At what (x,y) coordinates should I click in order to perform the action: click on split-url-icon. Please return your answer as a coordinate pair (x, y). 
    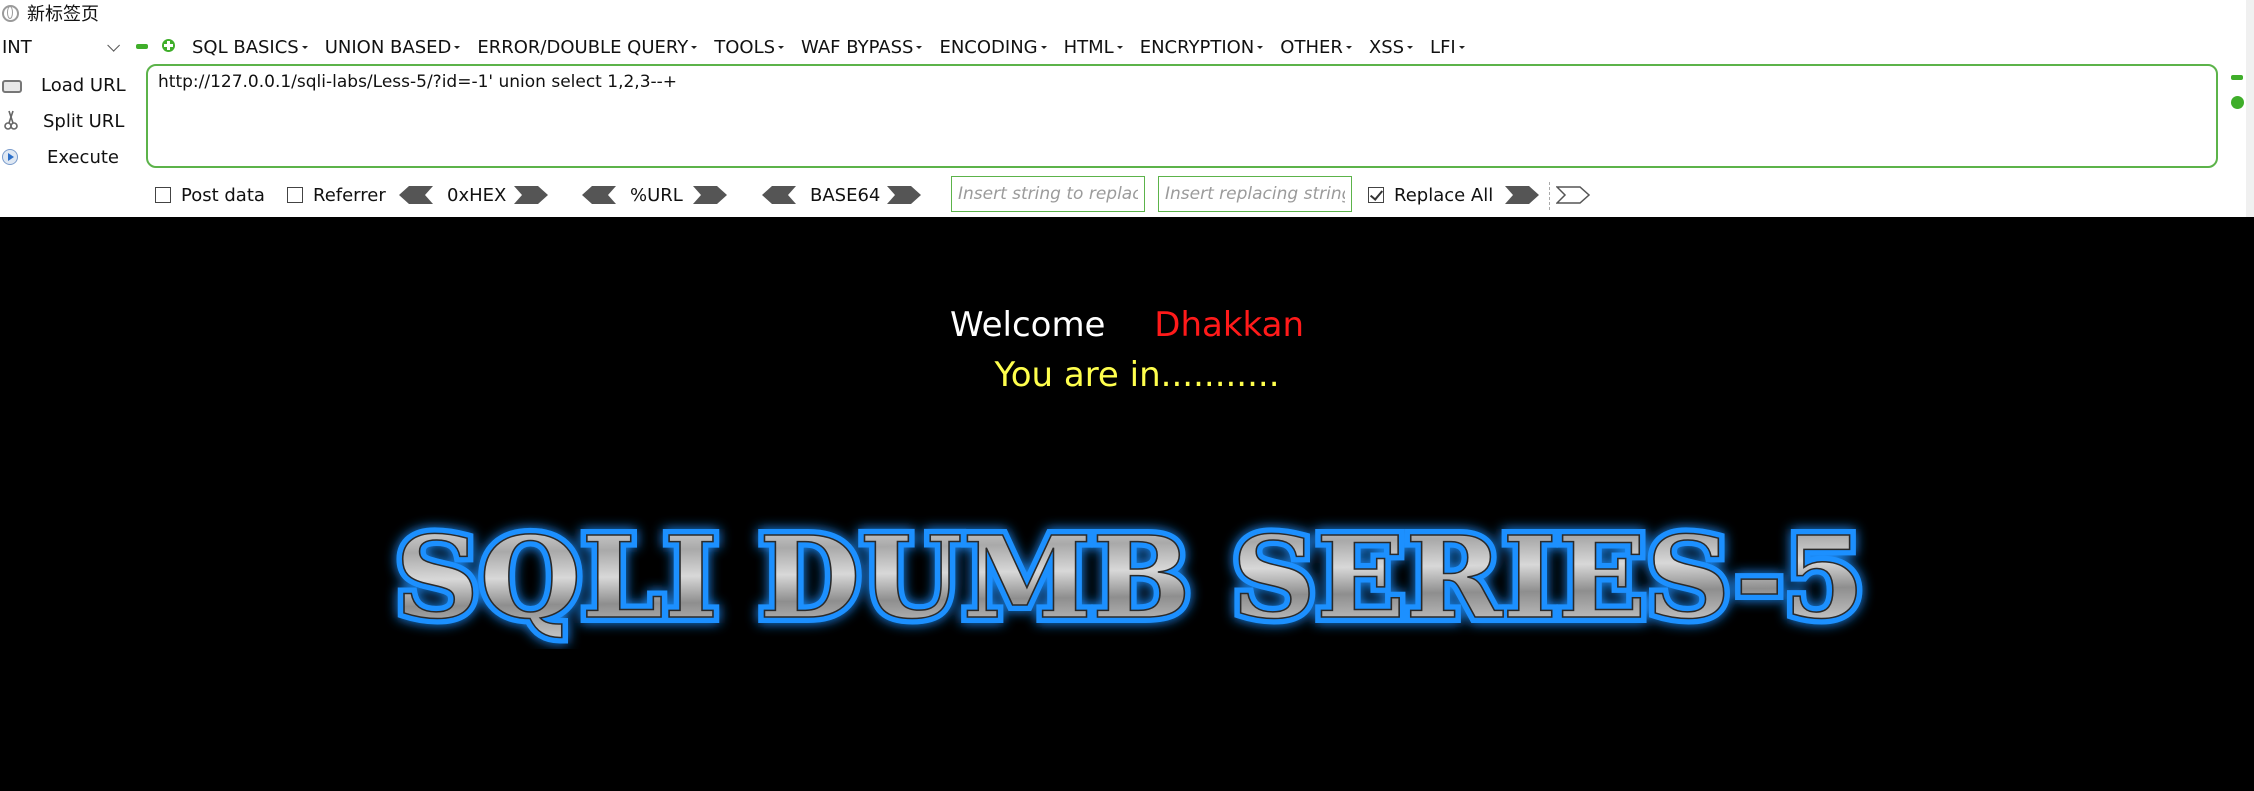
    Looking at the image, I should click on (11, 120).